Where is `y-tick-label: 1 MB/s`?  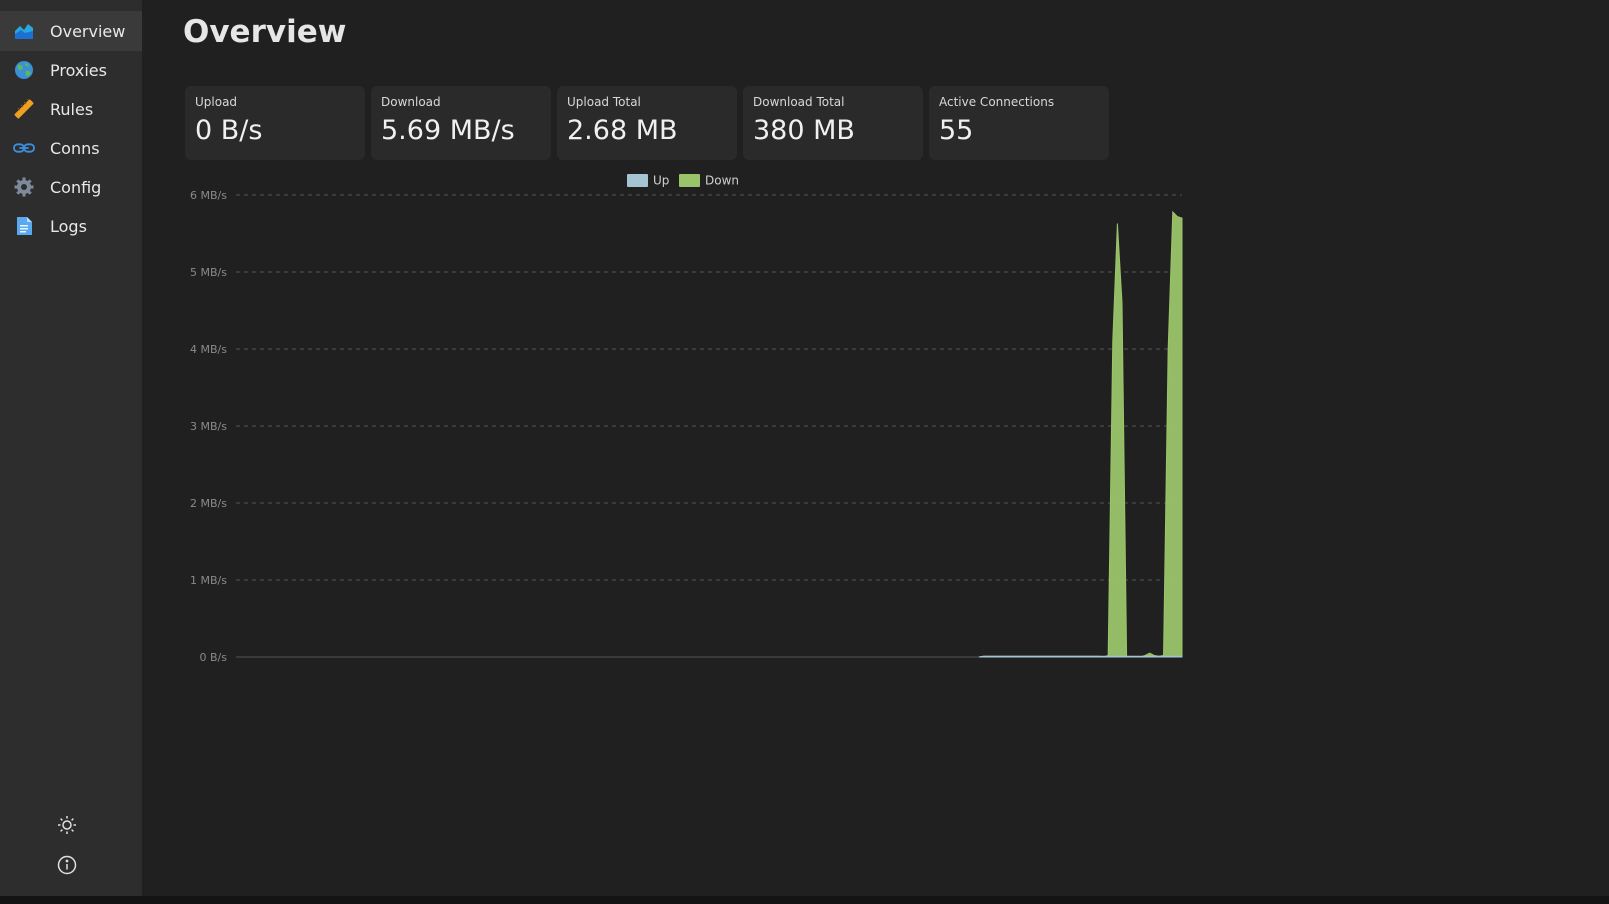
y-tick-label: 1 MB/s is located at coordinates (208, 580).